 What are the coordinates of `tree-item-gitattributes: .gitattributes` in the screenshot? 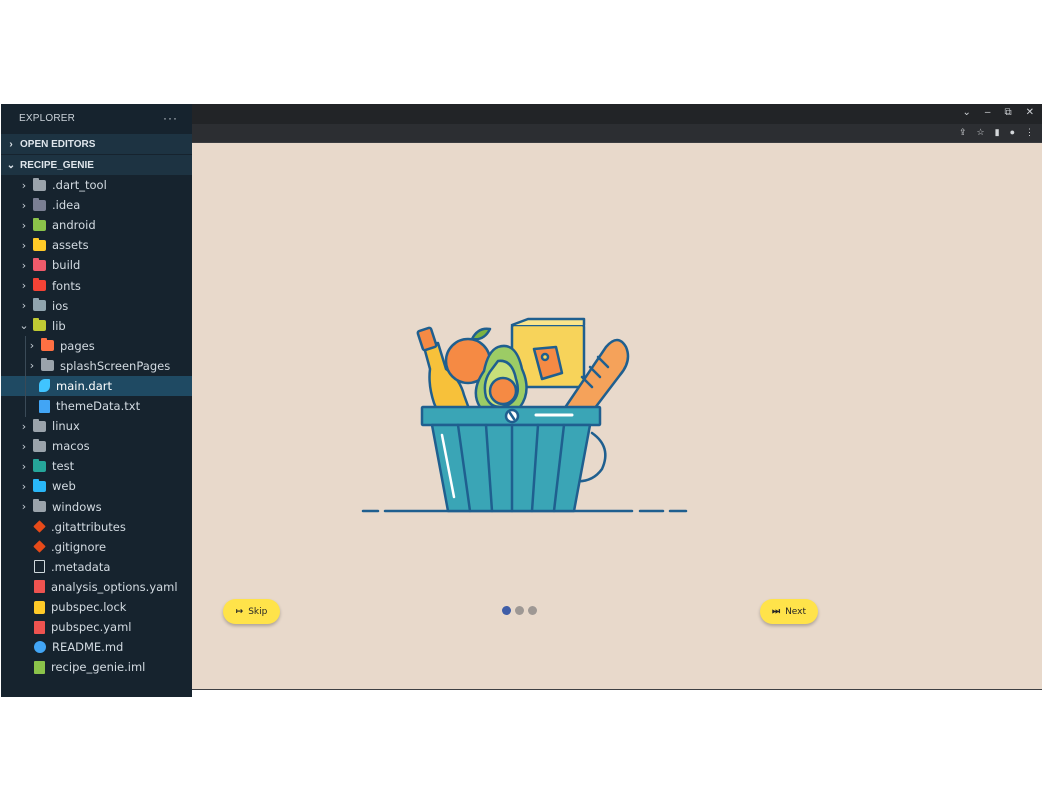 It's located at (96, 527).